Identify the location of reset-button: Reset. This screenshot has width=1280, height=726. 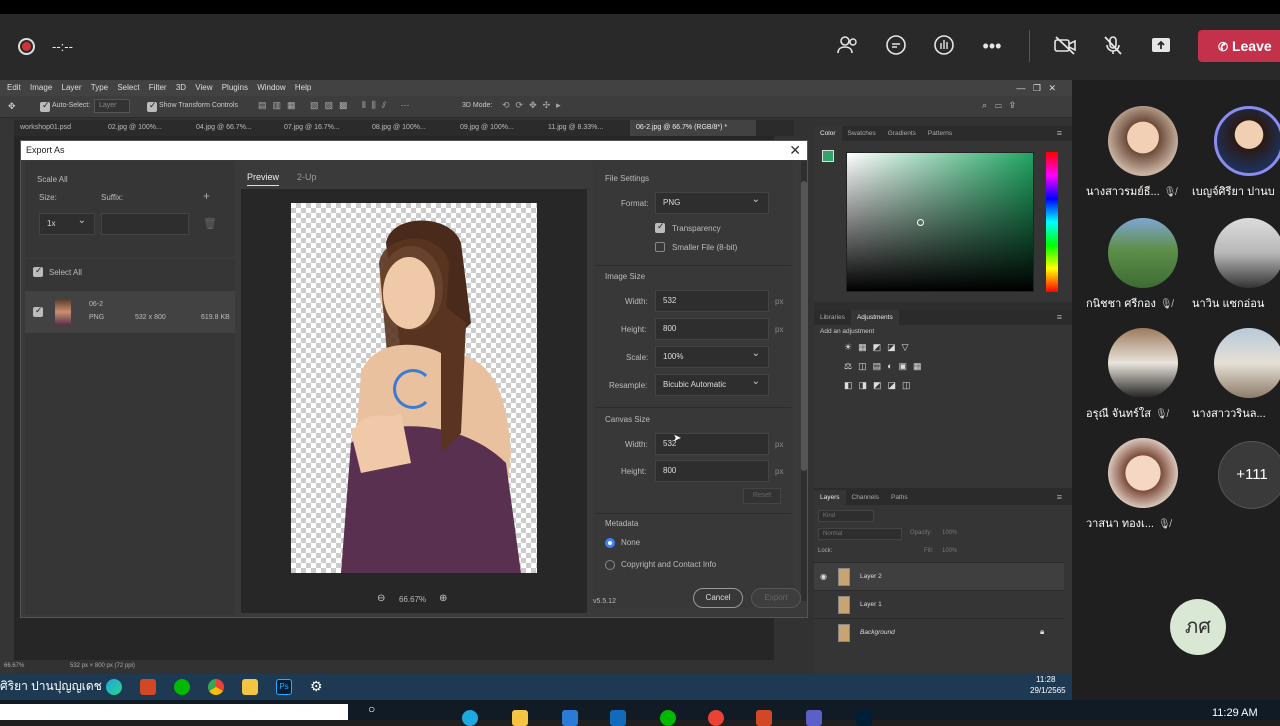
(762, 496).